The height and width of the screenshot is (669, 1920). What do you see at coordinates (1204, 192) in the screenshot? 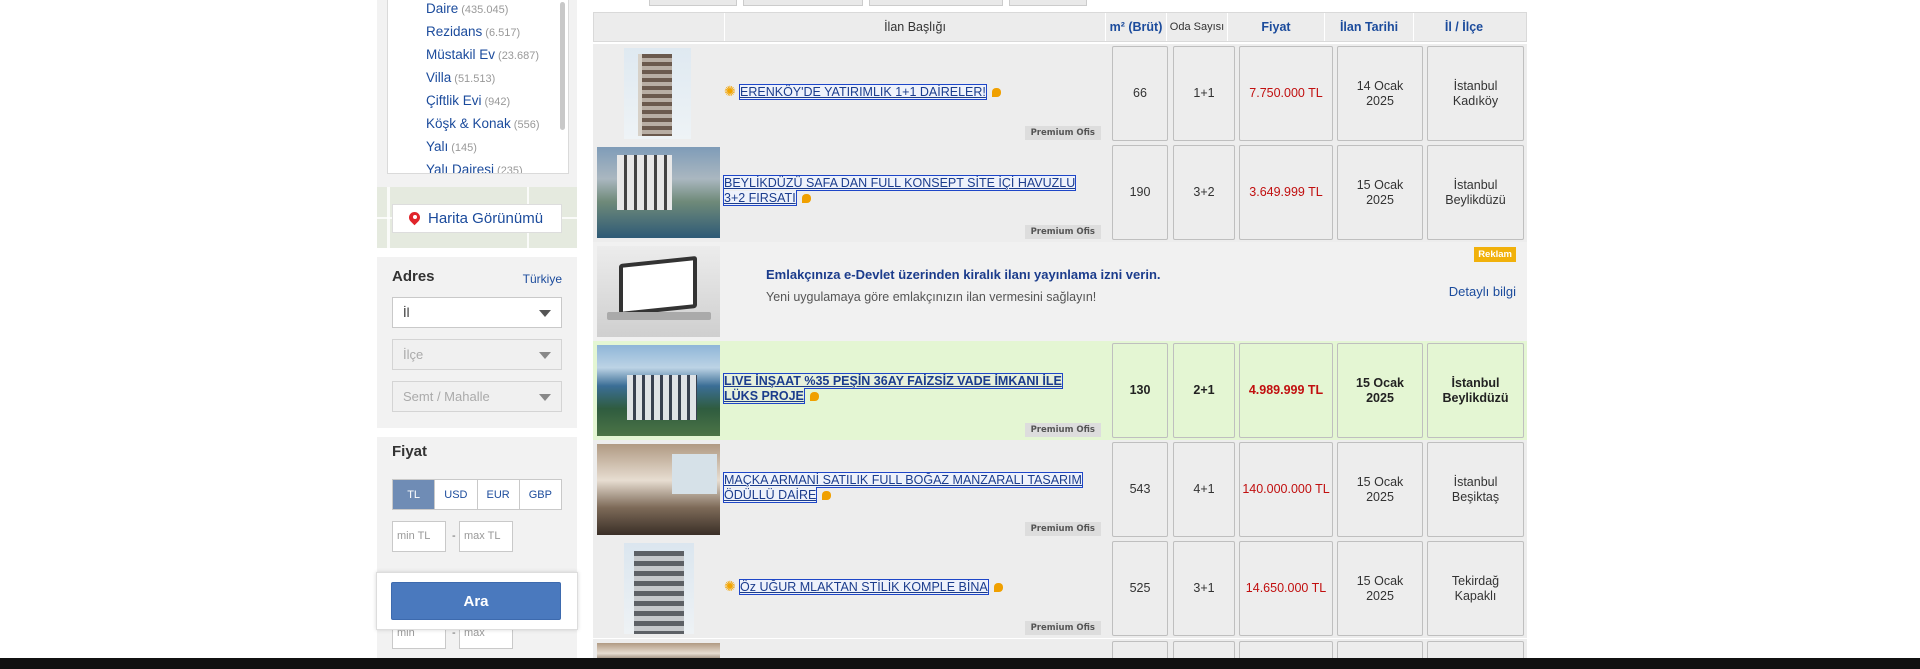
I see `rooms-cell: 3+2` at bounding box center [1204, 192].